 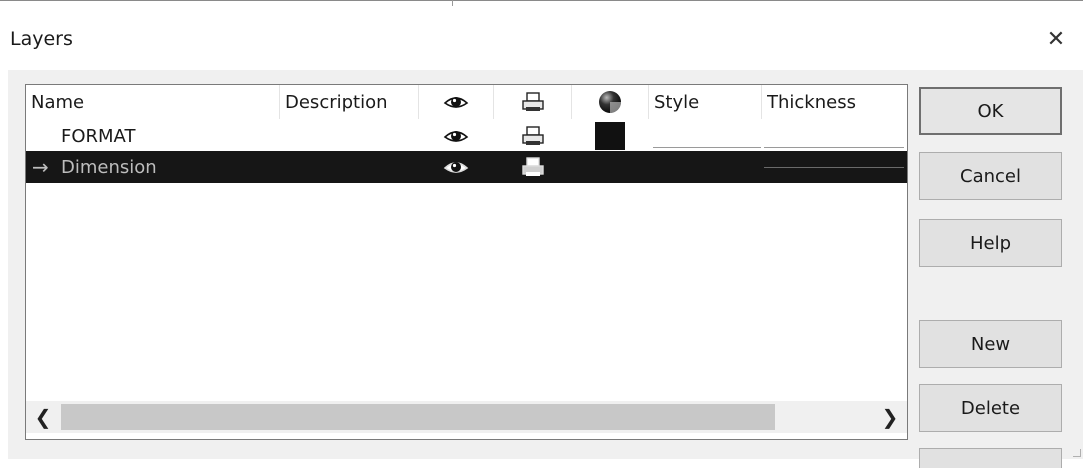 I want to click on new-button: New, so click(x=990, y=344).